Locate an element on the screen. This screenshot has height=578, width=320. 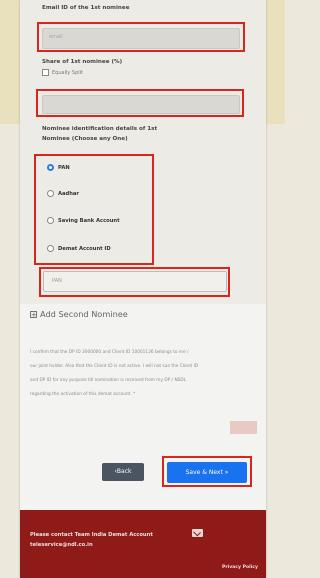
radio-aadhar: Aadhar is located at coordinates (63, 193).